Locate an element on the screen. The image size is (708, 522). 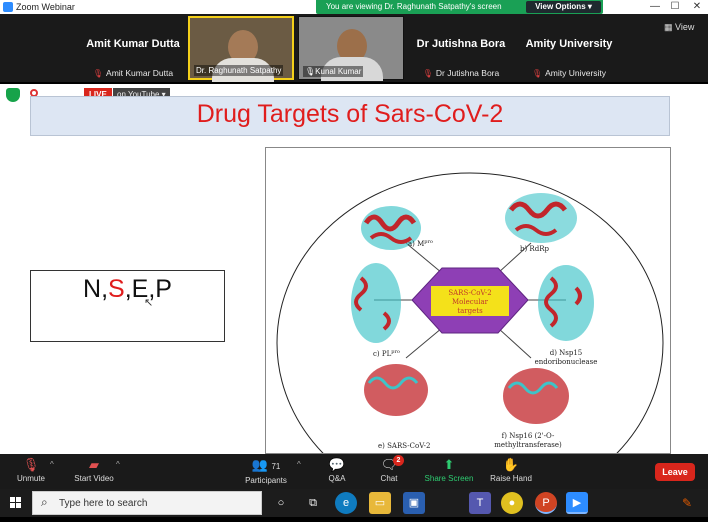
search-input is located at coordinates (156, 503).